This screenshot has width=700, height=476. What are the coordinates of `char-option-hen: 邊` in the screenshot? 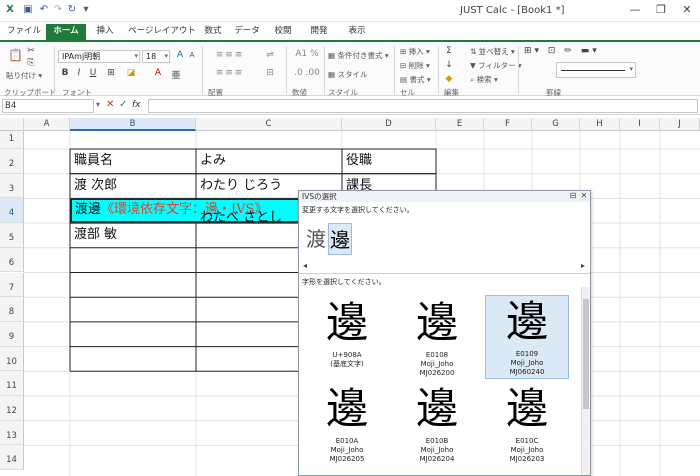 It's located at (340, 239).